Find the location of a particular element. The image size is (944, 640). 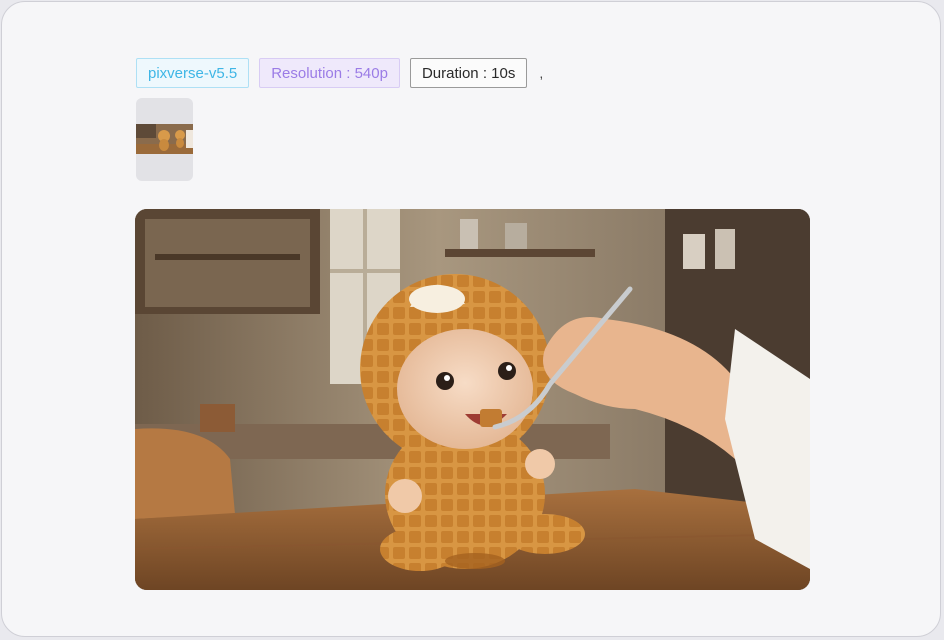

waffle-baby-thumbnail-icon is located at coordinates (164, 139).